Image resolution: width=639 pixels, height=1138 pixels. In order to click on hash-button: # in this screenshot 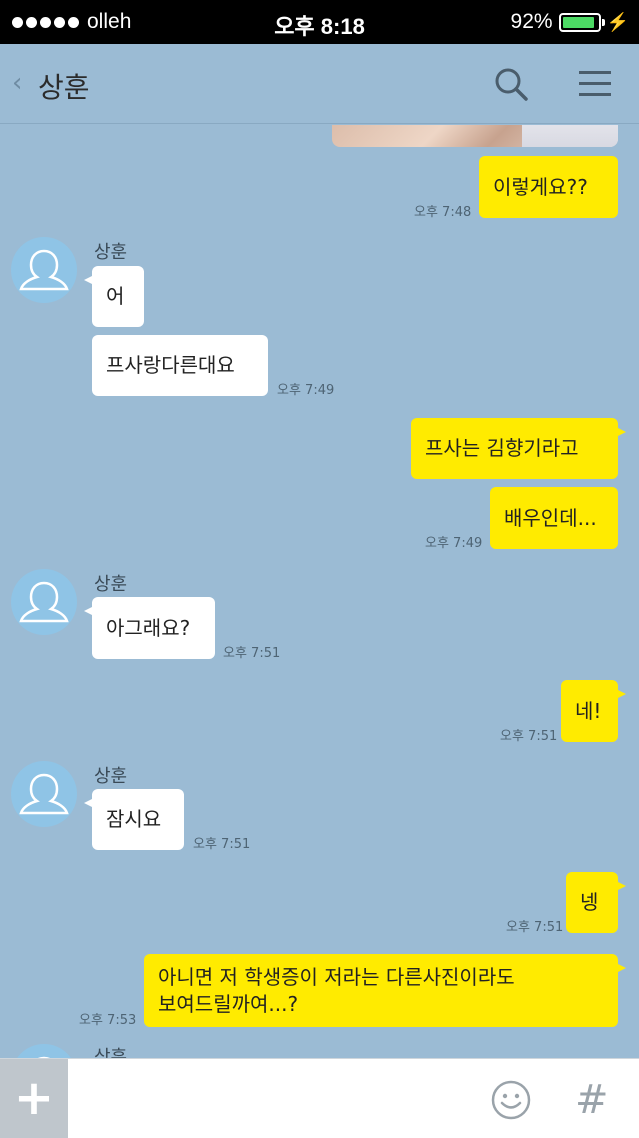, I will do `click(592, 1100)`.